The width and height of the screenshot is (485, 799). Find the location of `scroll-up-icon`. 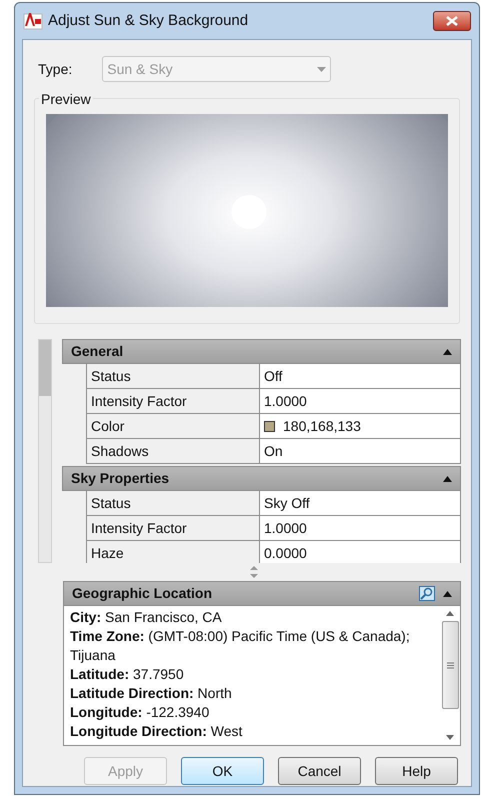

scroll-up-icon is located at coordinates (450, 613).